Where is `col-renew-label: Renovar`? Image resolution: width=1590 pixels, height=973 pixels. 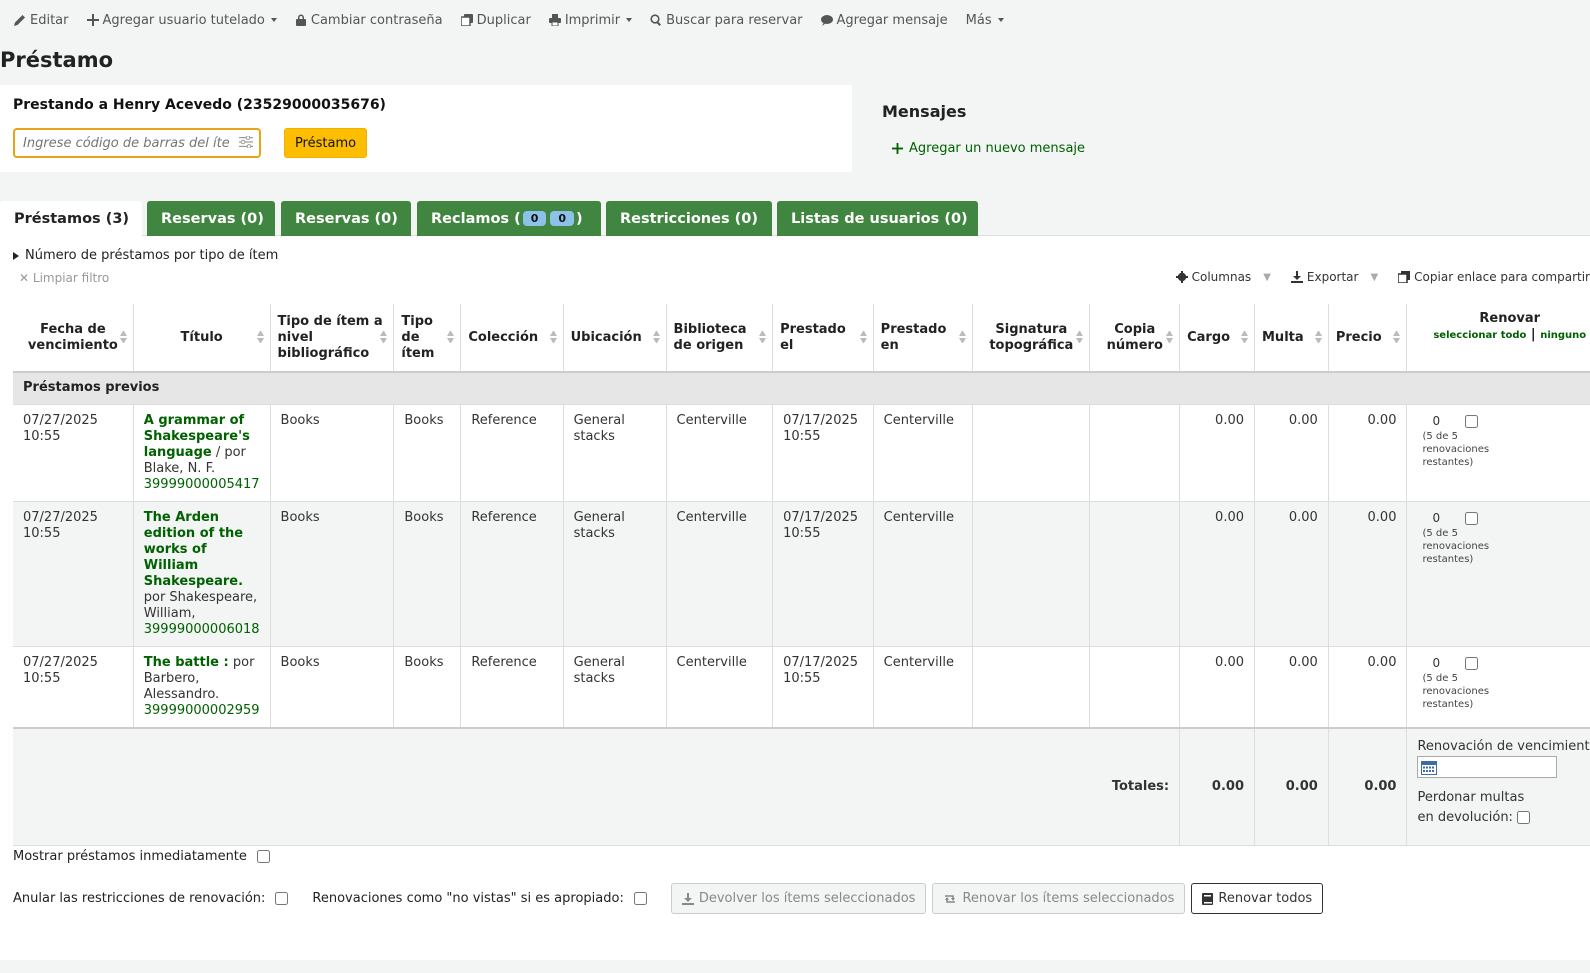
col-renew-label: Renovar is located at coordinates (1510, 318).